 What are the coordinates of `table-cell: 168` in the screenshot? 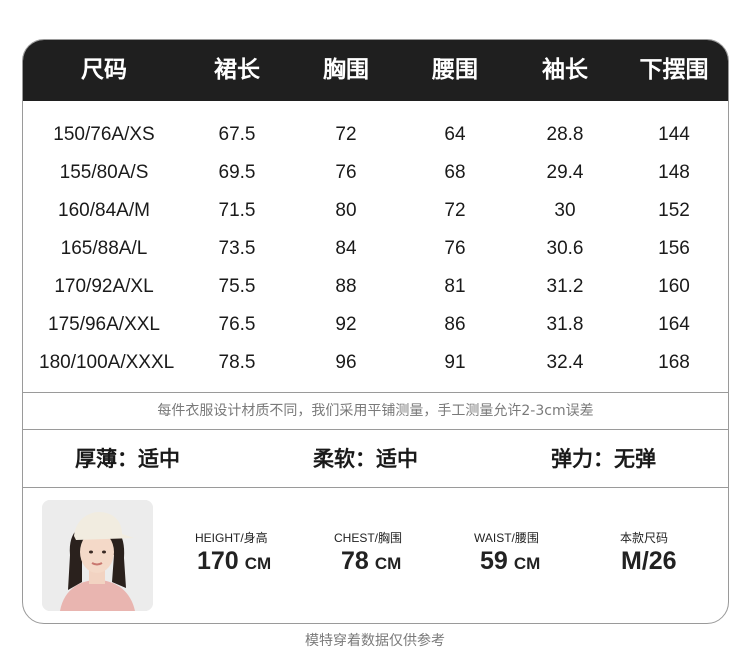 It's located at (674, 362).